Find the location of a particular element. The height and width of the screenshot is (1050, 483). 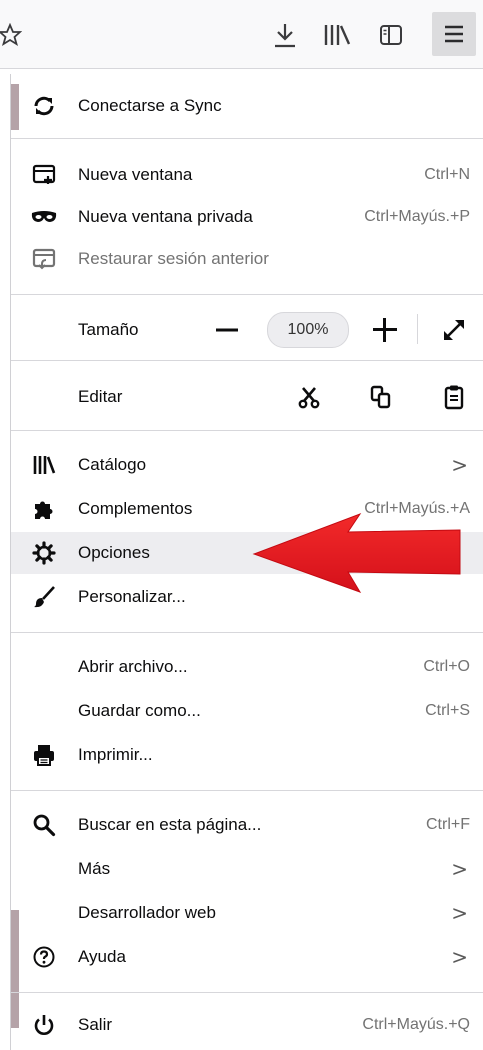

cut-icon is located at coordinates (309, 397).